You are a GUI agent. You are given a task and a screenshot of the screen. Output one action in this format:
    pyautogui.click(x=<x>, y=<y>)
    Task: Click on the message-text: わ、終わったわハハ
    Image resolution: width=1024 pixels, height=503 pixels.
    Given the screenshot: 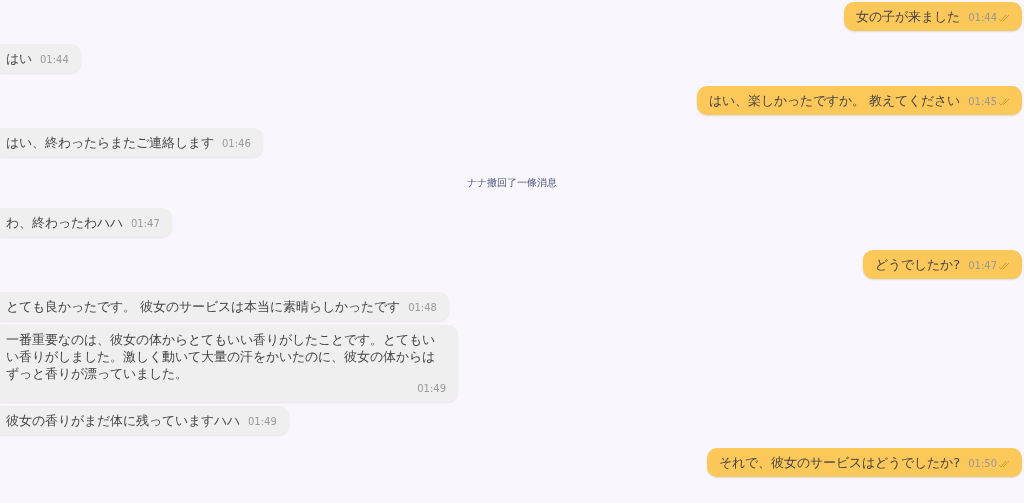 What is the action you would take?
    pyautogui.click(x=64, y=222)
    